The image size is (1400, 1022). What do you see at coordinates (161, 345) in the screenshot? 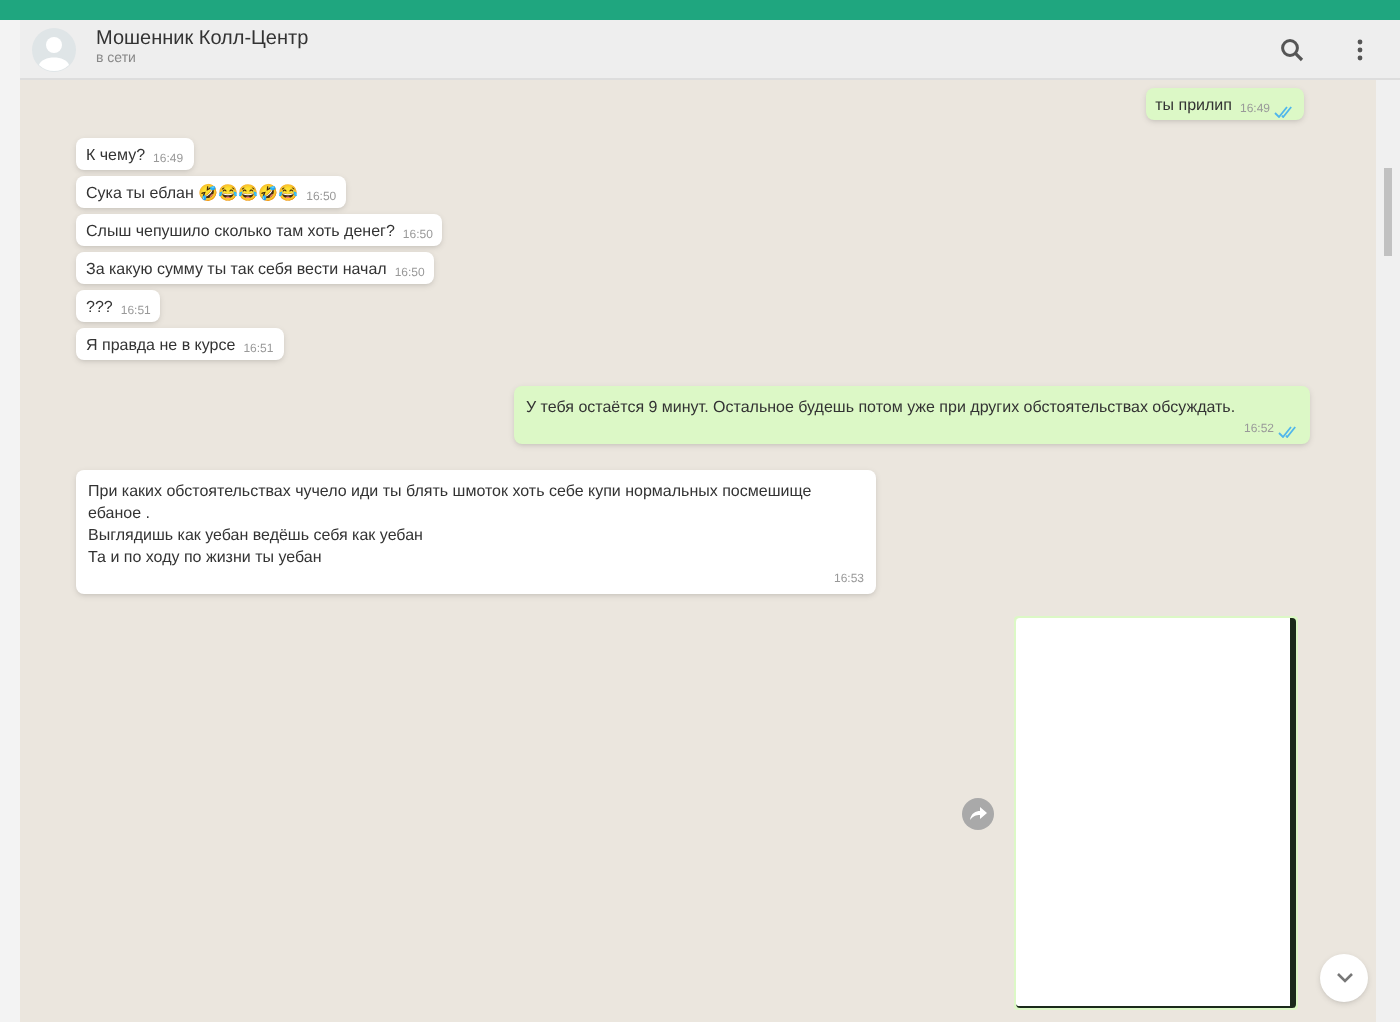
I see `message-text: Я правда не в курсе` at bounding box center [161, 345].